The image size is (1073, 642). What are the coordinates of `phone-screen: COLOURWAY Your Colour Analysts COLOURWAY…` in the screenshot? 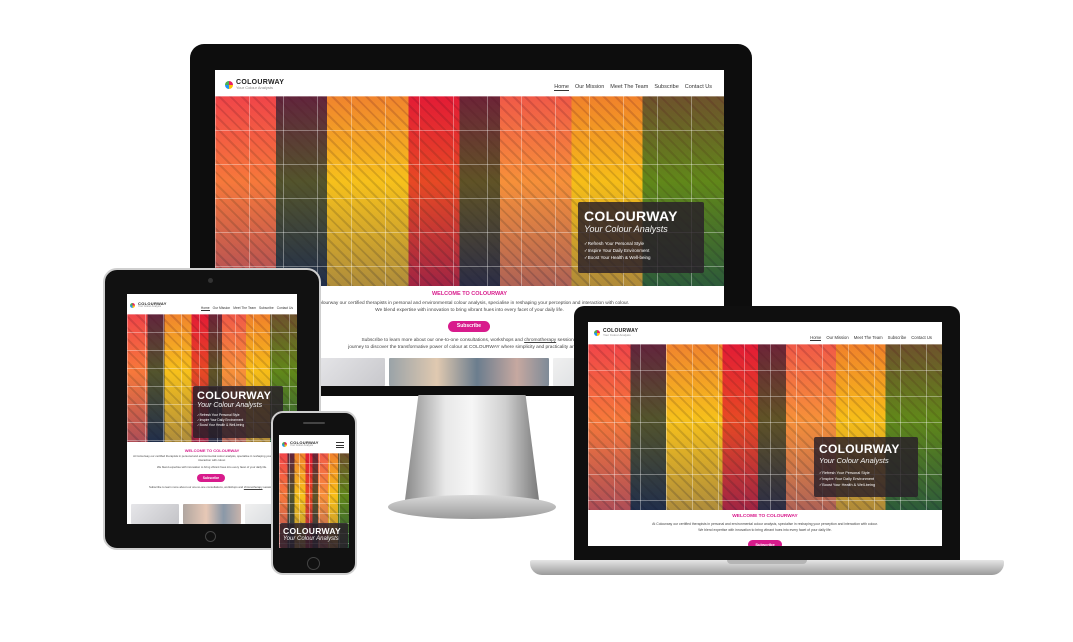 It's located at (314, 491).